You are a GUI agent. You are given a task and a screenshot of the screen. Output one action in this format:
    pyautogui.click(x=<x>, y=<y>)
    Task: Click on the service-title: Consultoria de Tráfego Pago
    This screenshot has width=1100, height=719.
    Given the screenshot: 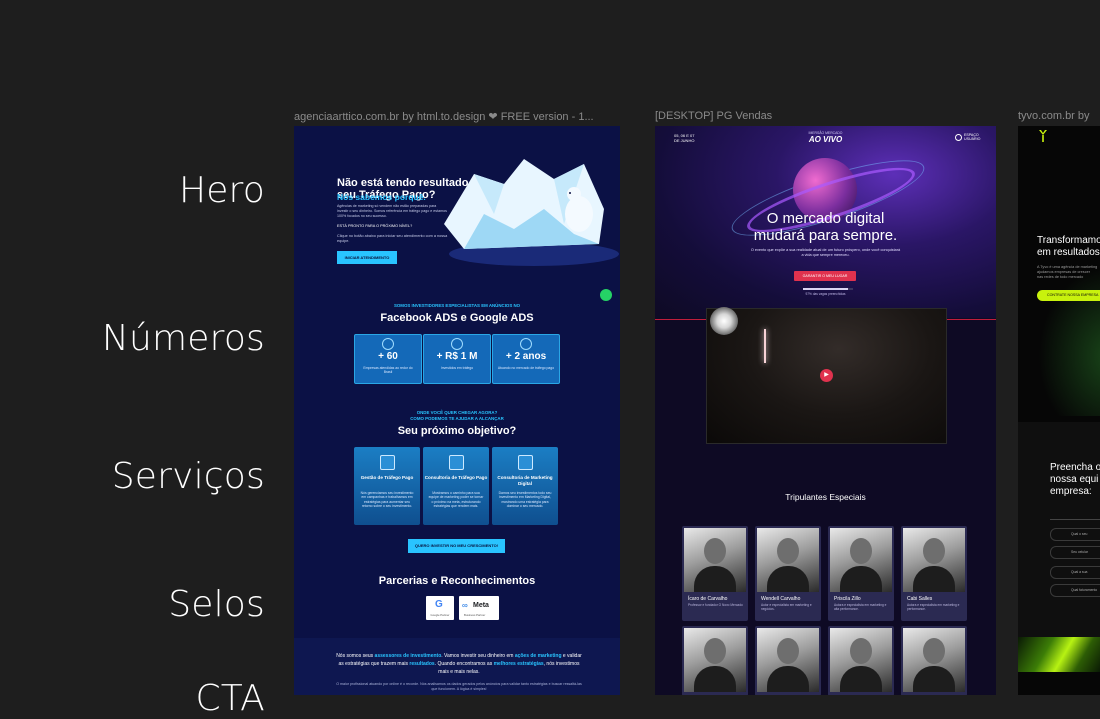 What is the action you would take?
    pyautogui.click(x=456, y=477)
    